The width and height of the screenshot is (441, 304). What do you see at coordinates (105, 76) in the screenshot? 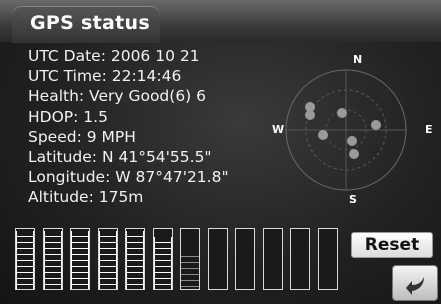
I see `utc-time: UTC Time: 22:14:46` at bounding box center [105, 76].